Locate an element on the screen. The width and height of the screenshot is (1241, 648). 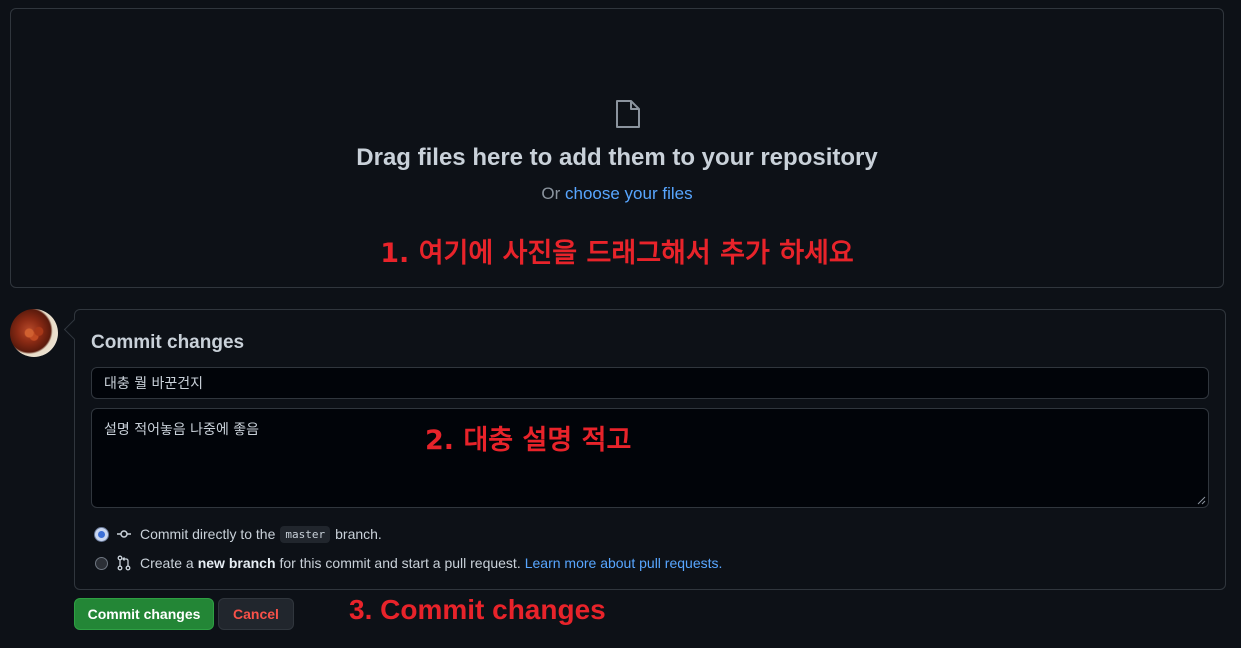
cancel-button: Cancel is located at coordinates (256, 614).